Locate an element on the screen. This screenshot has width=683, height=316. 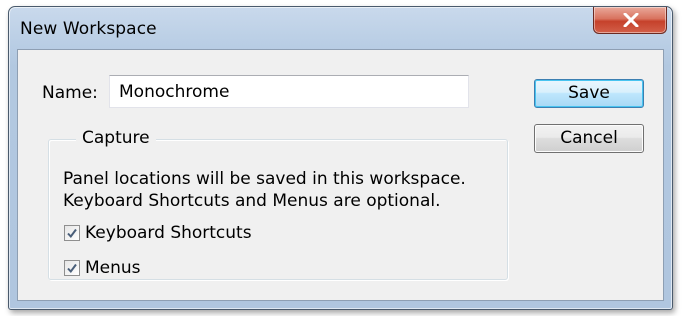
title-bar: New Workspace is located at coordinates (340, 28).